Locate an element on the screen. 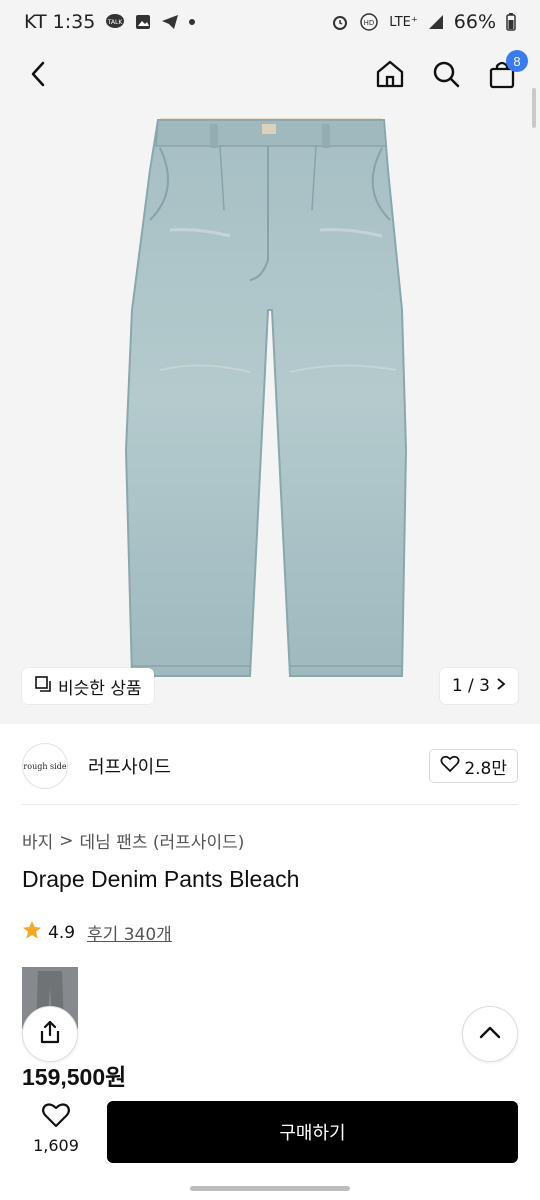  share-button is located at coordinates (50, 1034).